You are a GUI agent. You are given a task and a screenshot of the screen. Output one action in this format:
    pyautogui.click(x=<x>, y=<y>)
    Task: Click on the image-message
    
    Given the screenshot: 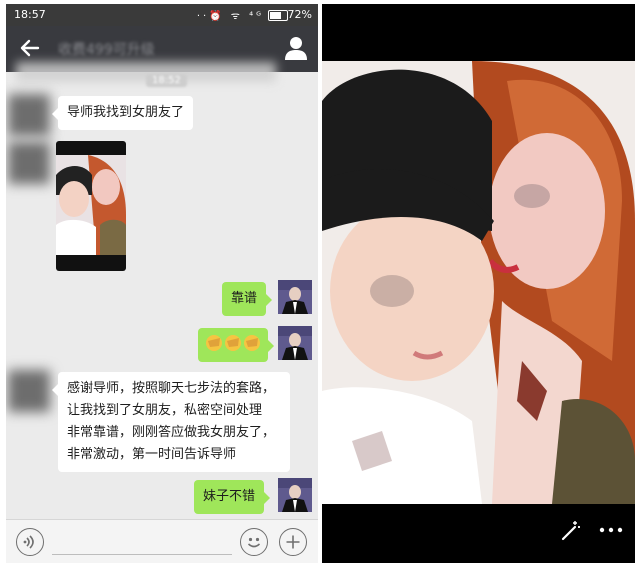 What is the action you would take?
    pyautogui.click(x=91, y=206)
    